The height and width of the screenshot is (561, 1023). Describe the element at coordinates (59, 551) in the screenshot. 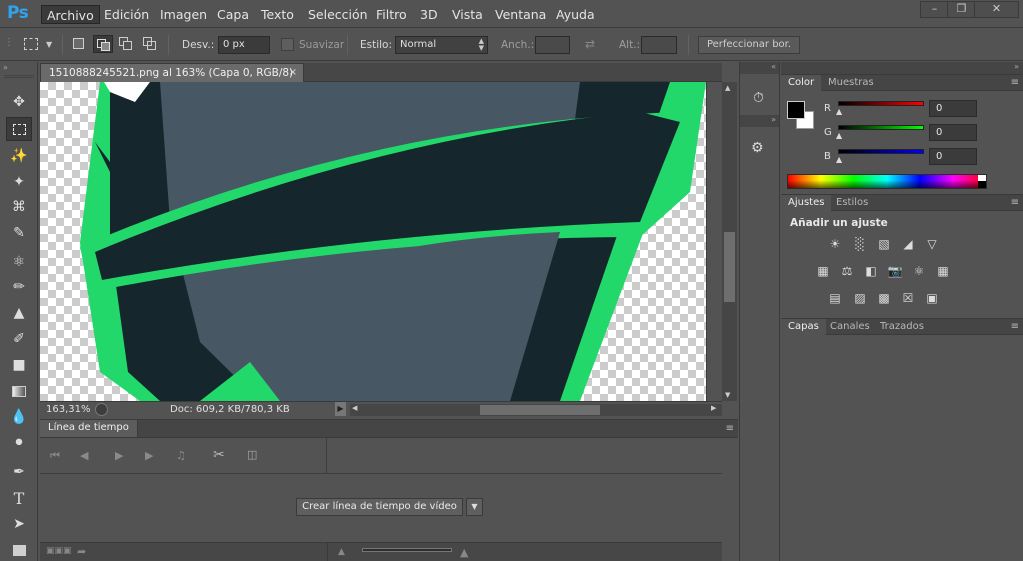

I see `timeline-frames-icon: ▣▣▣` at that location.